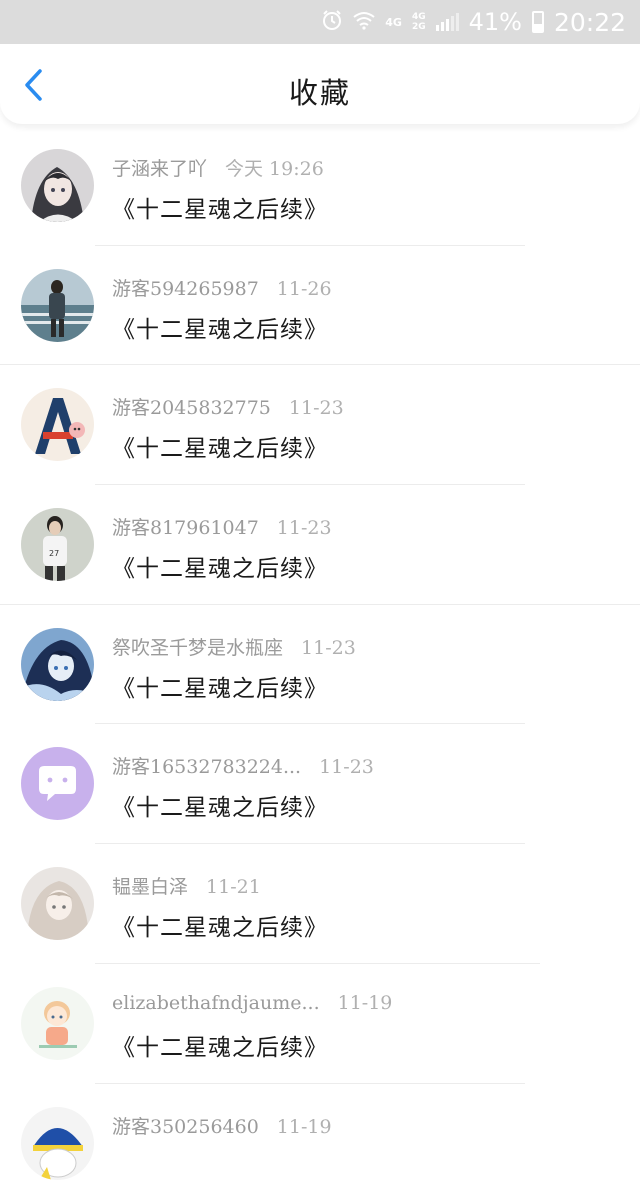 The height and width of the screenshot is (1203, 640). What do you see at coordinates (332, 22) in the screenshot?
I see `alarm-icon` at bounding box center [332, 22].